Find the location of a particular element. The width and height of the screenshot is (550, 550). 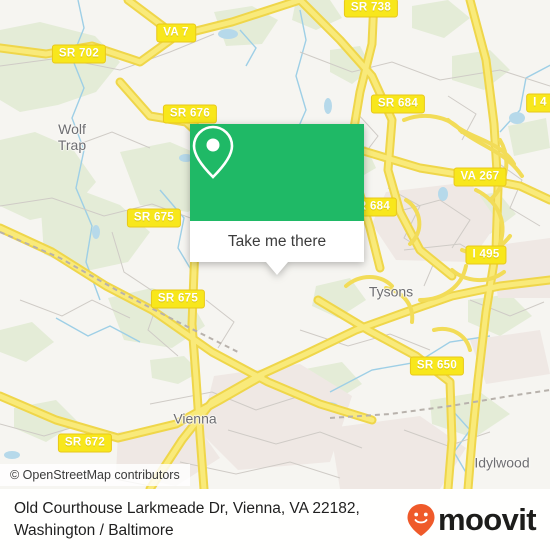

road-shield: SR 650 is located at coordinates (437, 366).